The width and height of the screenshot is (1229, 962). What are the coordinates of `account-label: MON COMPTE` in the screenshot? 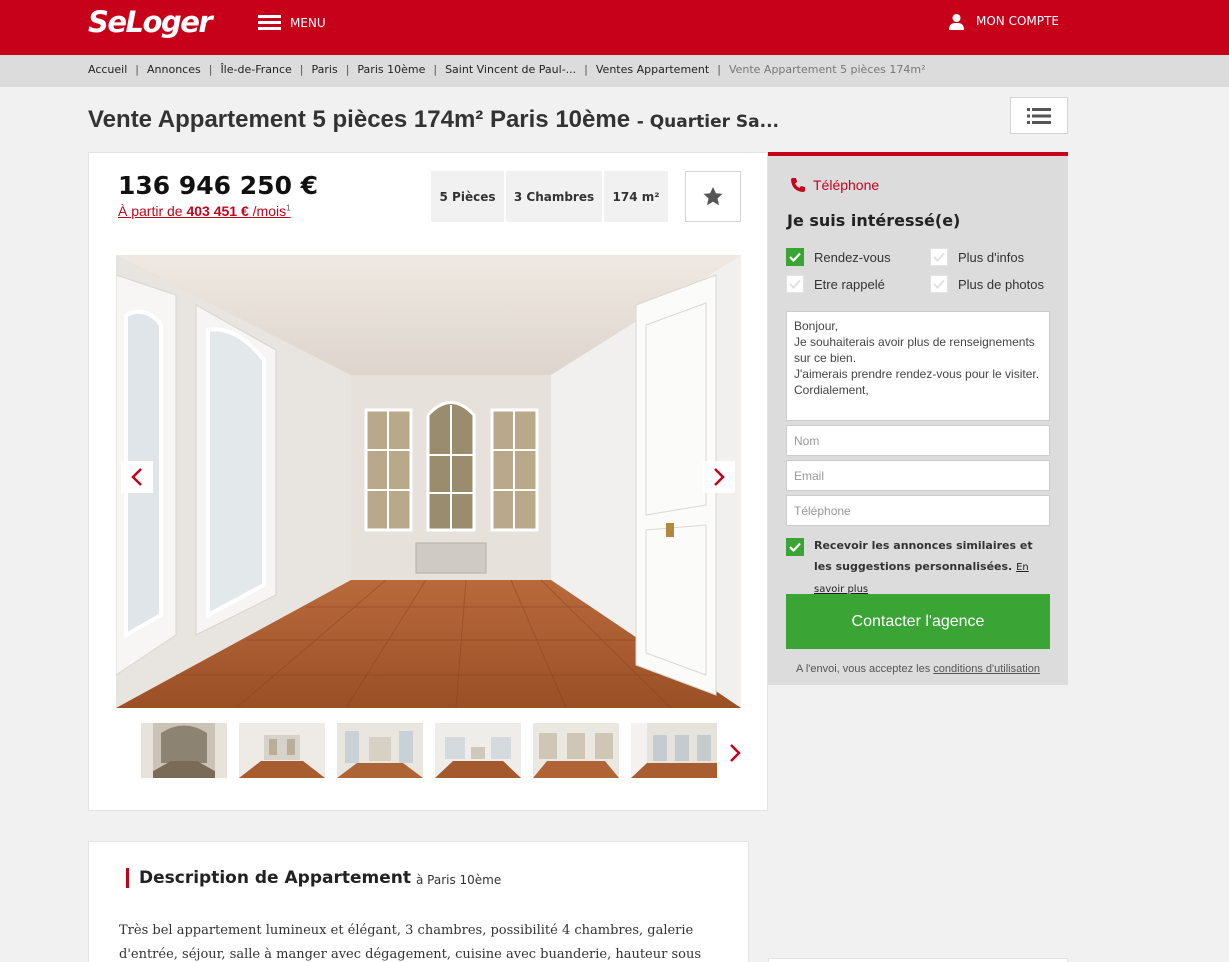 It's located at (1017, 21).